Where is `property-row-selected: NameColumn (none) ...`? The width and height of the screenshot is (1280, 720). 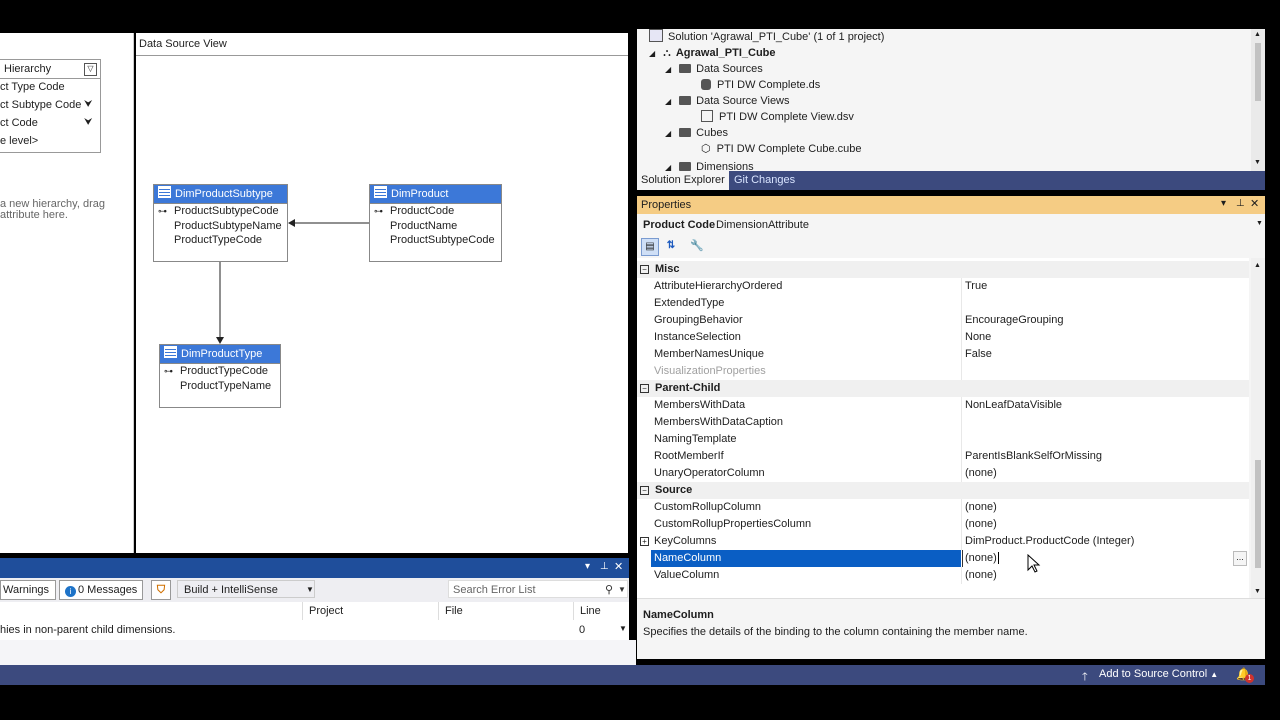
property-row-selected: NameColumn (none) ... is located at coordinates (943, 558).